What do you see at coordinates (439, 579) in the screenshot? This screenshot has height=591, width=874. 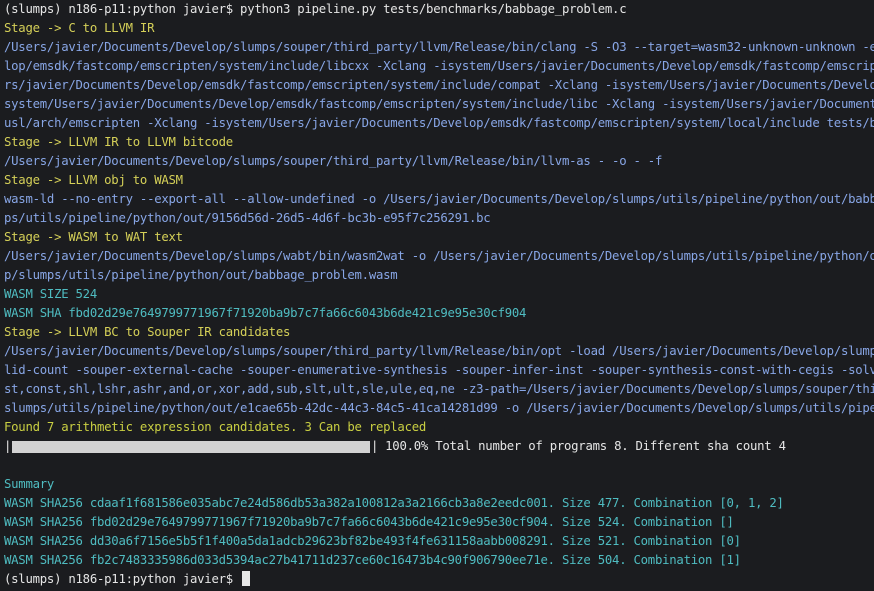 I see `current-prompt-line: (slumps) n186-p11:python javier$` at bounding box center [439, 579].